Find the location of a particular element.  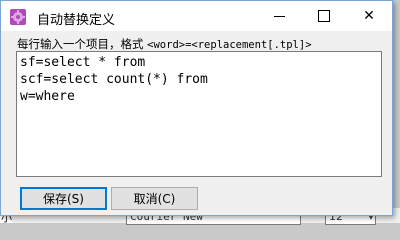

close-button: ✕ is located at coordinates (369, 16).